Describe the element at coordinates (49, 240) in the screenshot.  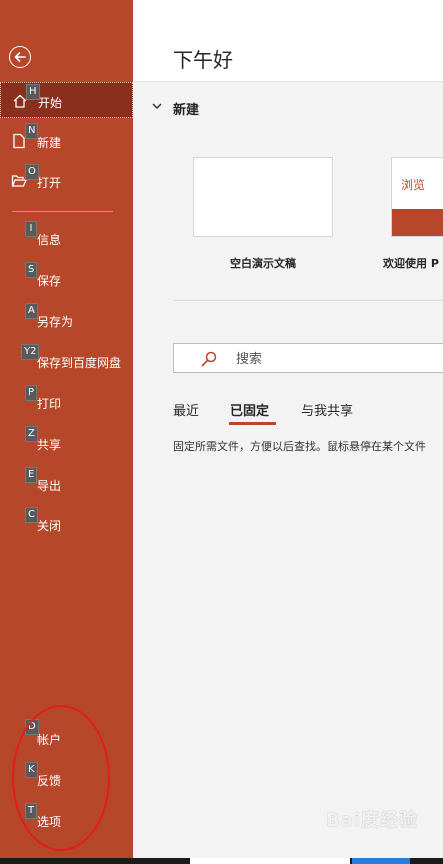
I see `sidebar-item-label: 信息` at that location.